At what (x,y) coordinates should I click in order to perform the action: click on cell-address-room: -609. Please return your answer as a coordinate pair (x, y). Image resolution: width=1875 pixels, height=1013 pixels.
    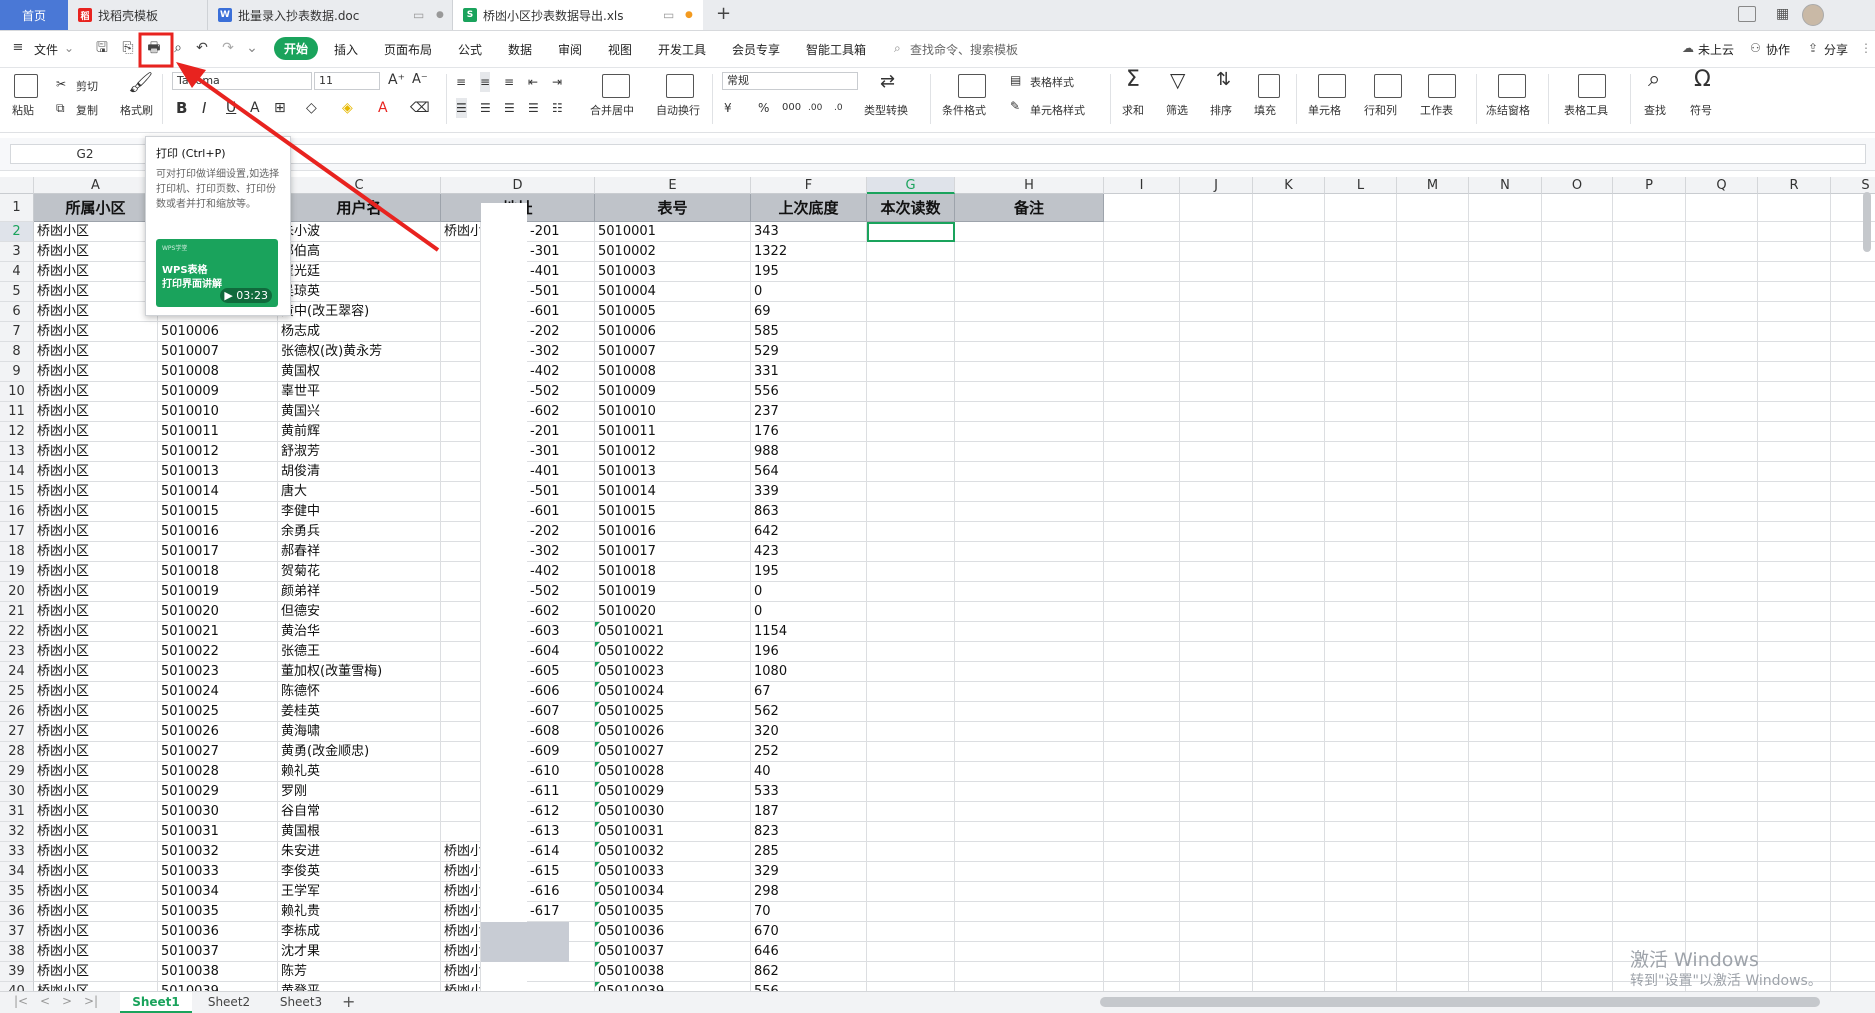
    Looking at the image, I should click on (561, 752).